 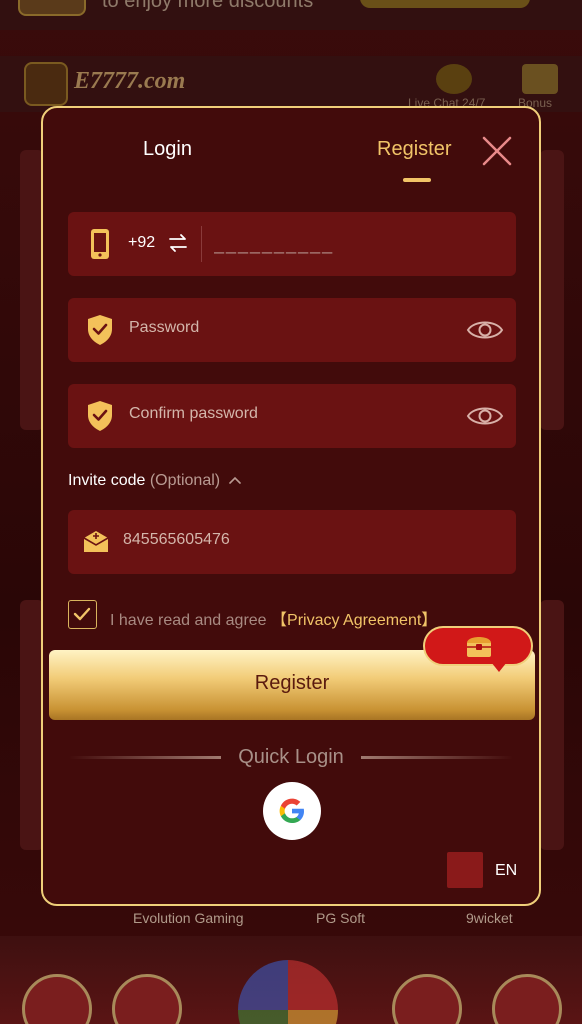 I want to click on invite-code-optional: (Optional), so click(x=185, y=480).